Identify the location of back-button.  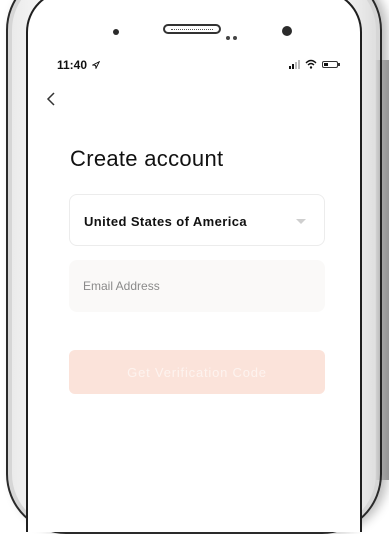
(58, 100).